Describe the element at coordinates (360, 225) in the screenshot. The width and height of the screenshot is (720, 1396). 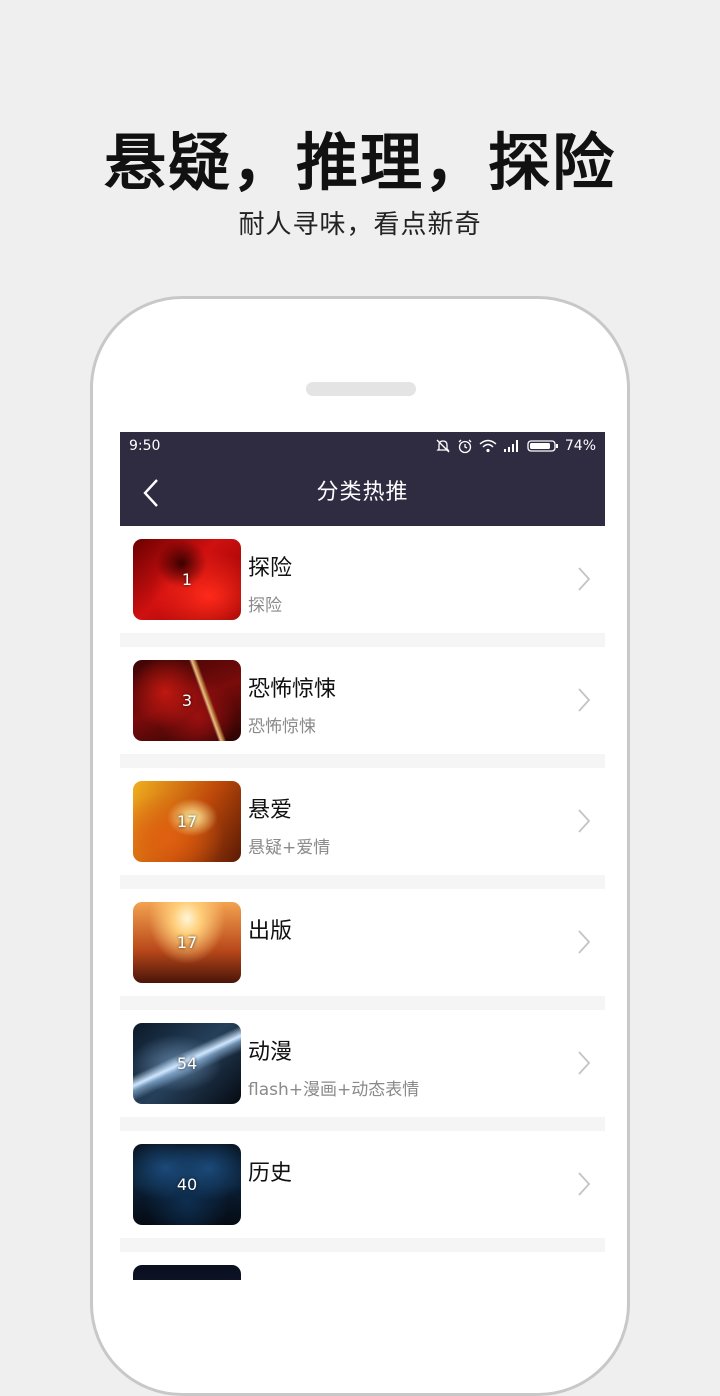
I see `promo-subline: 耐人寻味，看点新奇` at that location.